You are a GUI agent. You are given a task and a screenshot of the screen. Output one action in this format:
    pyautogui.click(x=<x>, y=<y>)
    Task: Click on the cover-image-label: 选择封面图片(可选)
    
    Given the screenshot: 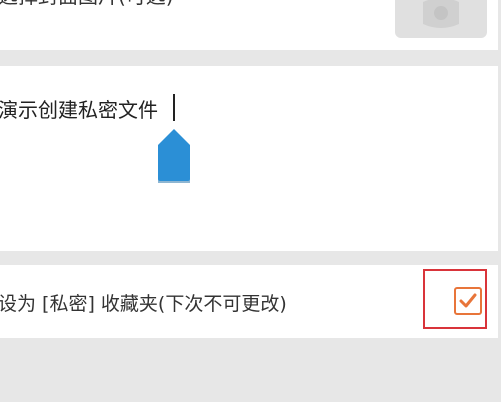 What is the action you would take?
    pyautogui.click(x=87, y=4)
    